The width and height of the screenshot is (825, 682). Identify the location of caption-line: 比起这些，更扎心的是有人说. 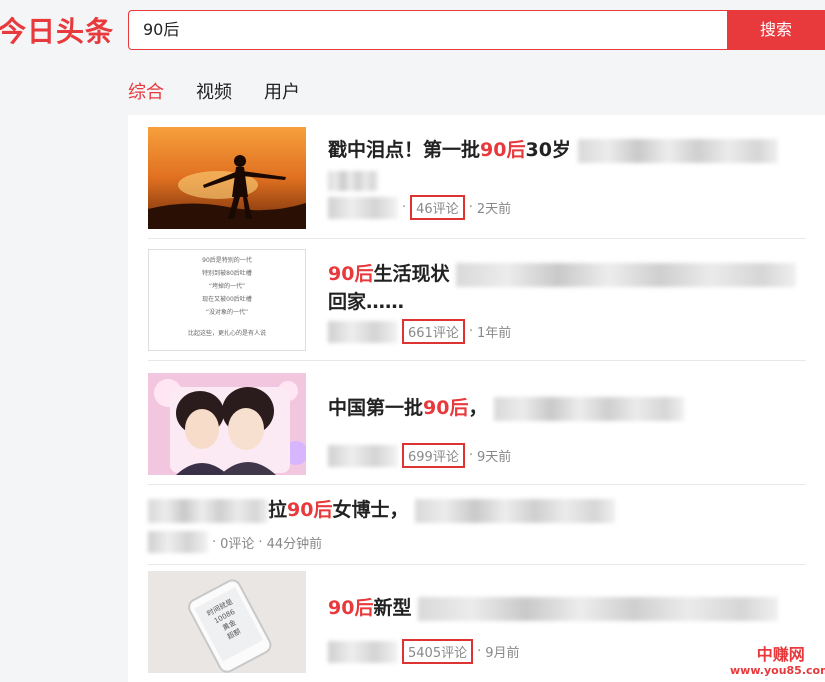
(226, 333).